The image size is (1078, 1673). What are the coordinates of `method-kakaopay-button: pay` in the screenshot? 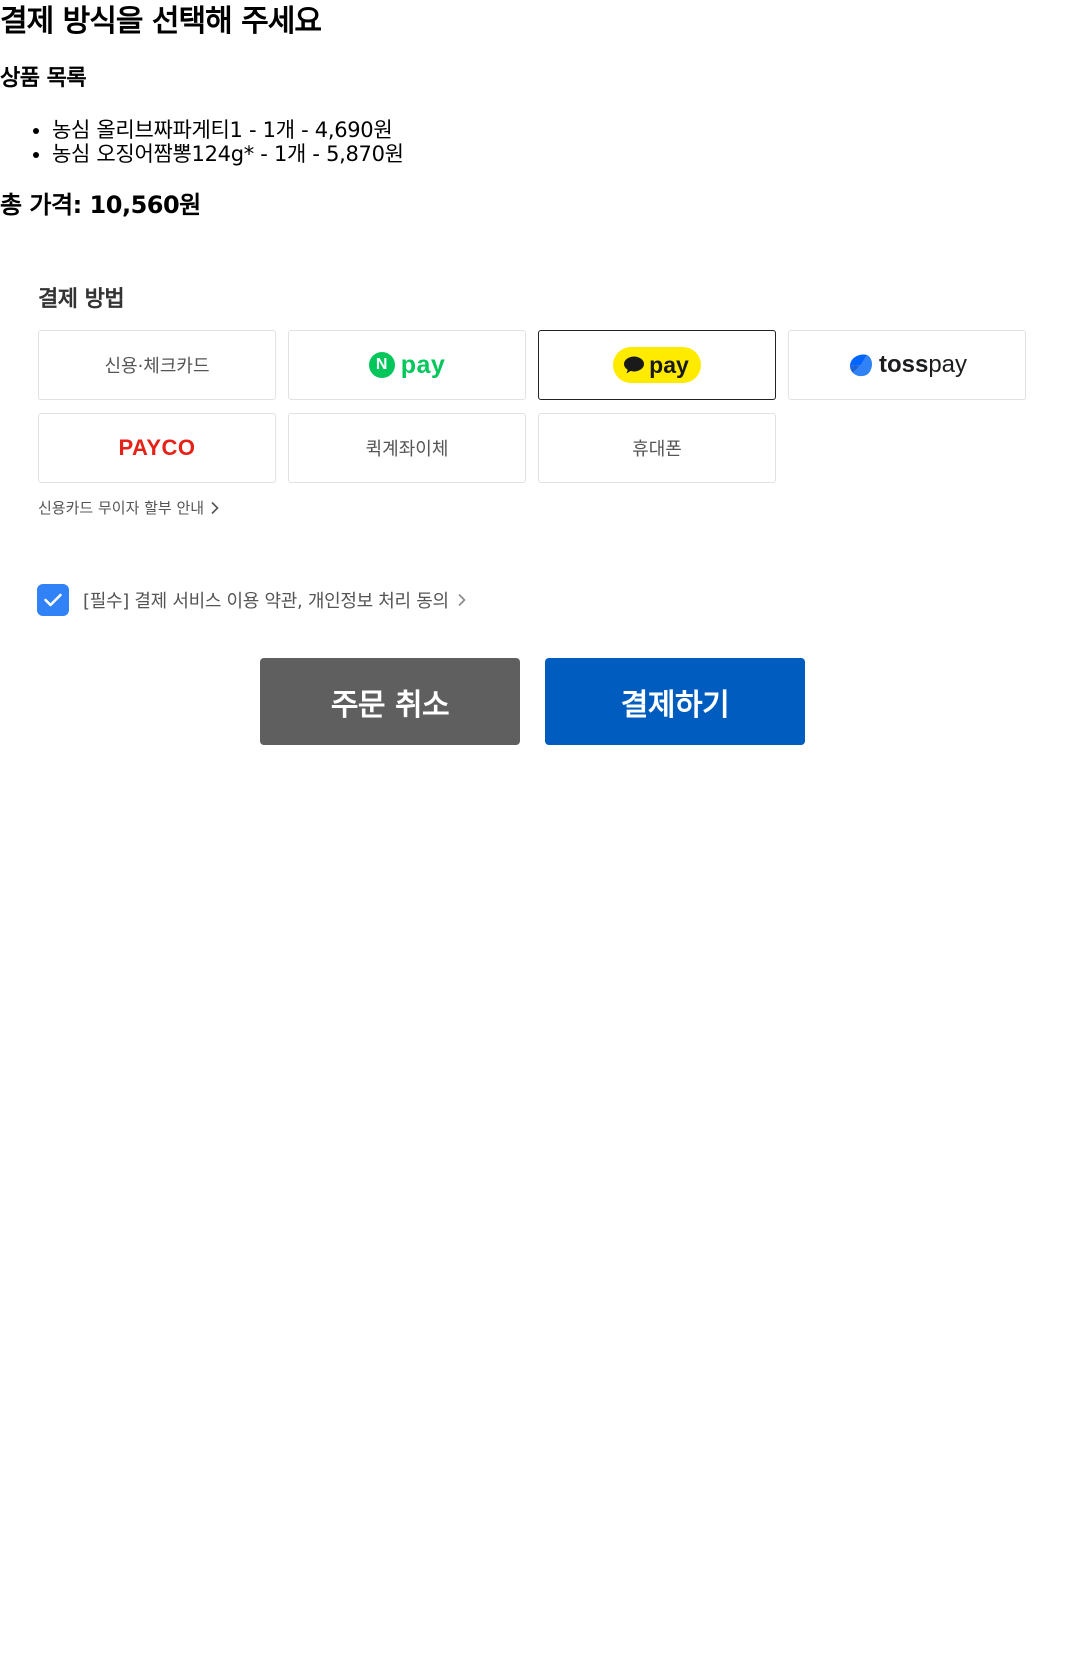 It's located at (657, 365).